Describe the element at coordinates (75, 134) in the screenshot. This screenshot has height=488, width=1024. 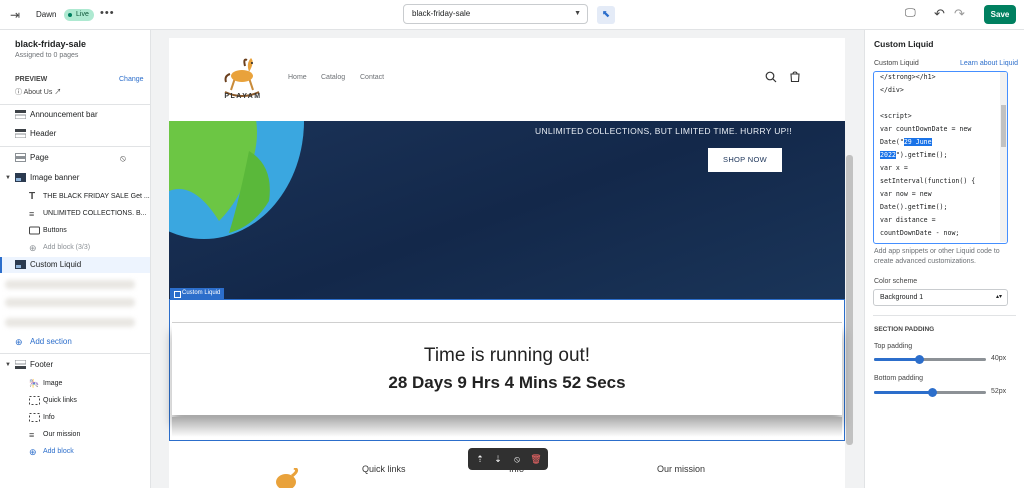
I see `section-header: Header` at that location.